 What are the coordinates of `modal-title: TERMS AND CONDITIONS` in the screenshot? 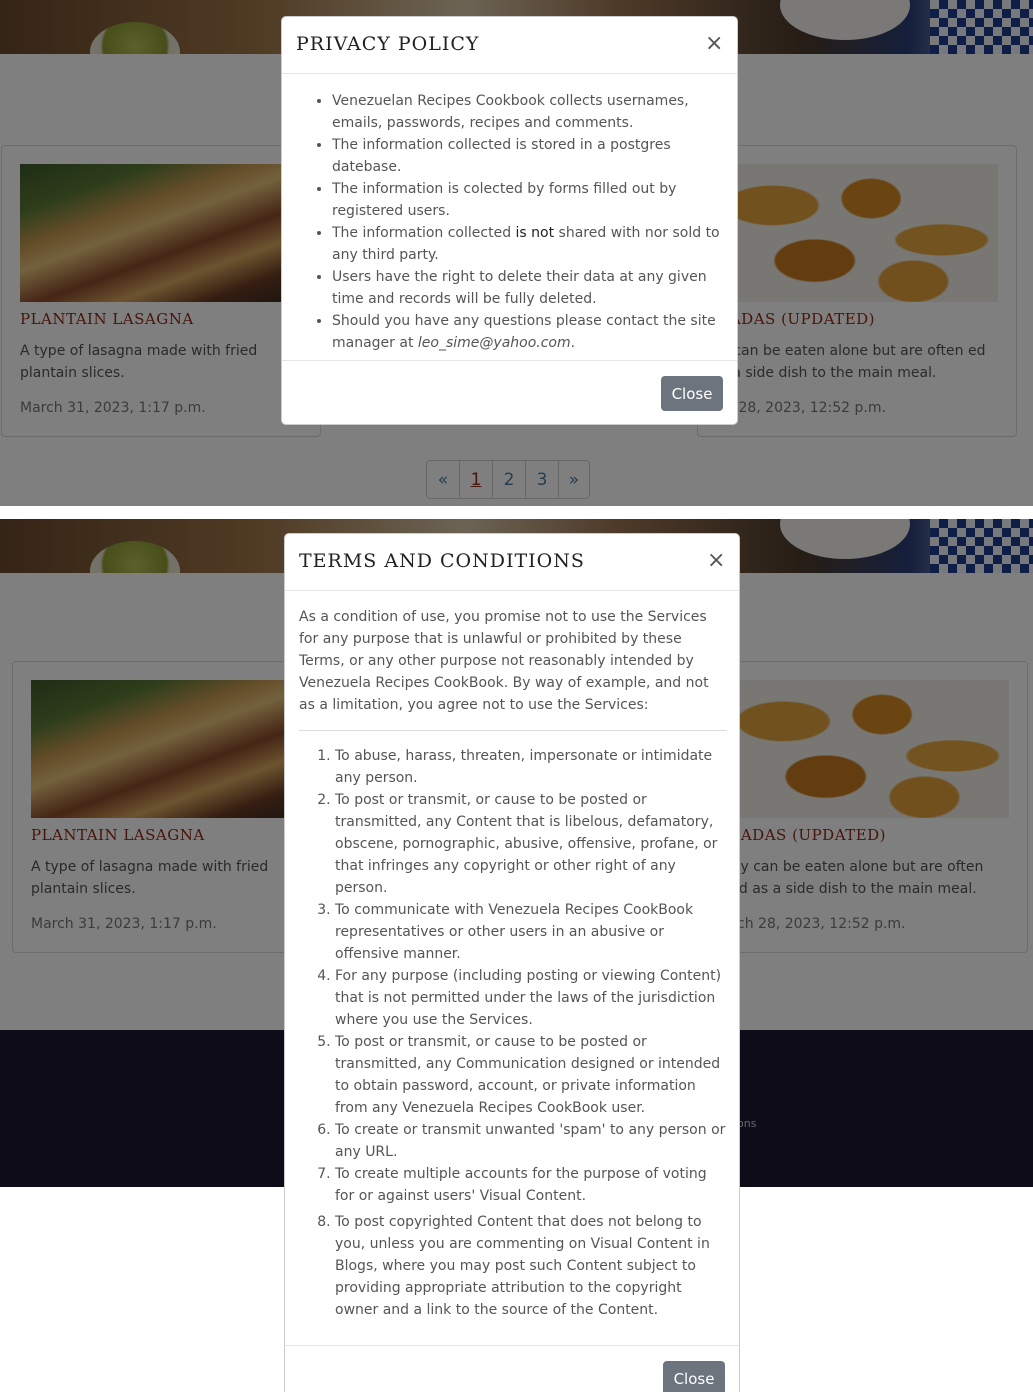 It's located at (442, 561).